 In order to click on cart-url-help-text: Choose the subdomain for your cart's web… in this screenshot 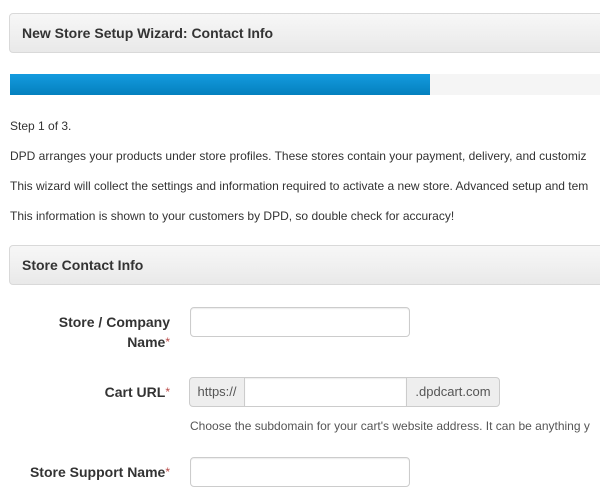, I will do `click(390, 426)`.